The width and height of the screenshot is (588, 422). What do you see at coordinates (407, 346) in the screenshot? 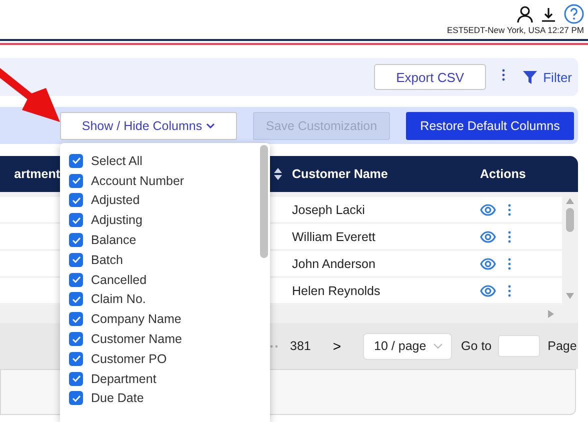
I see `page-size-select: 10 / page` at bounding box center [407, 346].